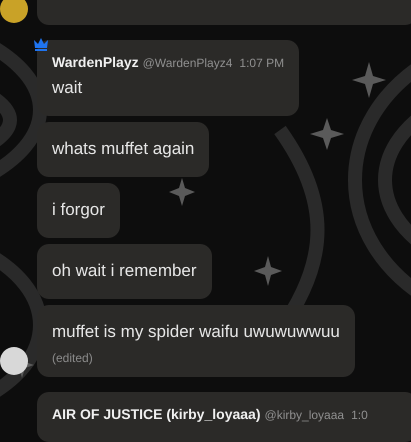 Image resolution: width=411 pixels, height=442 pixels. I want to click on author-handle: @kirby_loyaaa, so click(304, 415).